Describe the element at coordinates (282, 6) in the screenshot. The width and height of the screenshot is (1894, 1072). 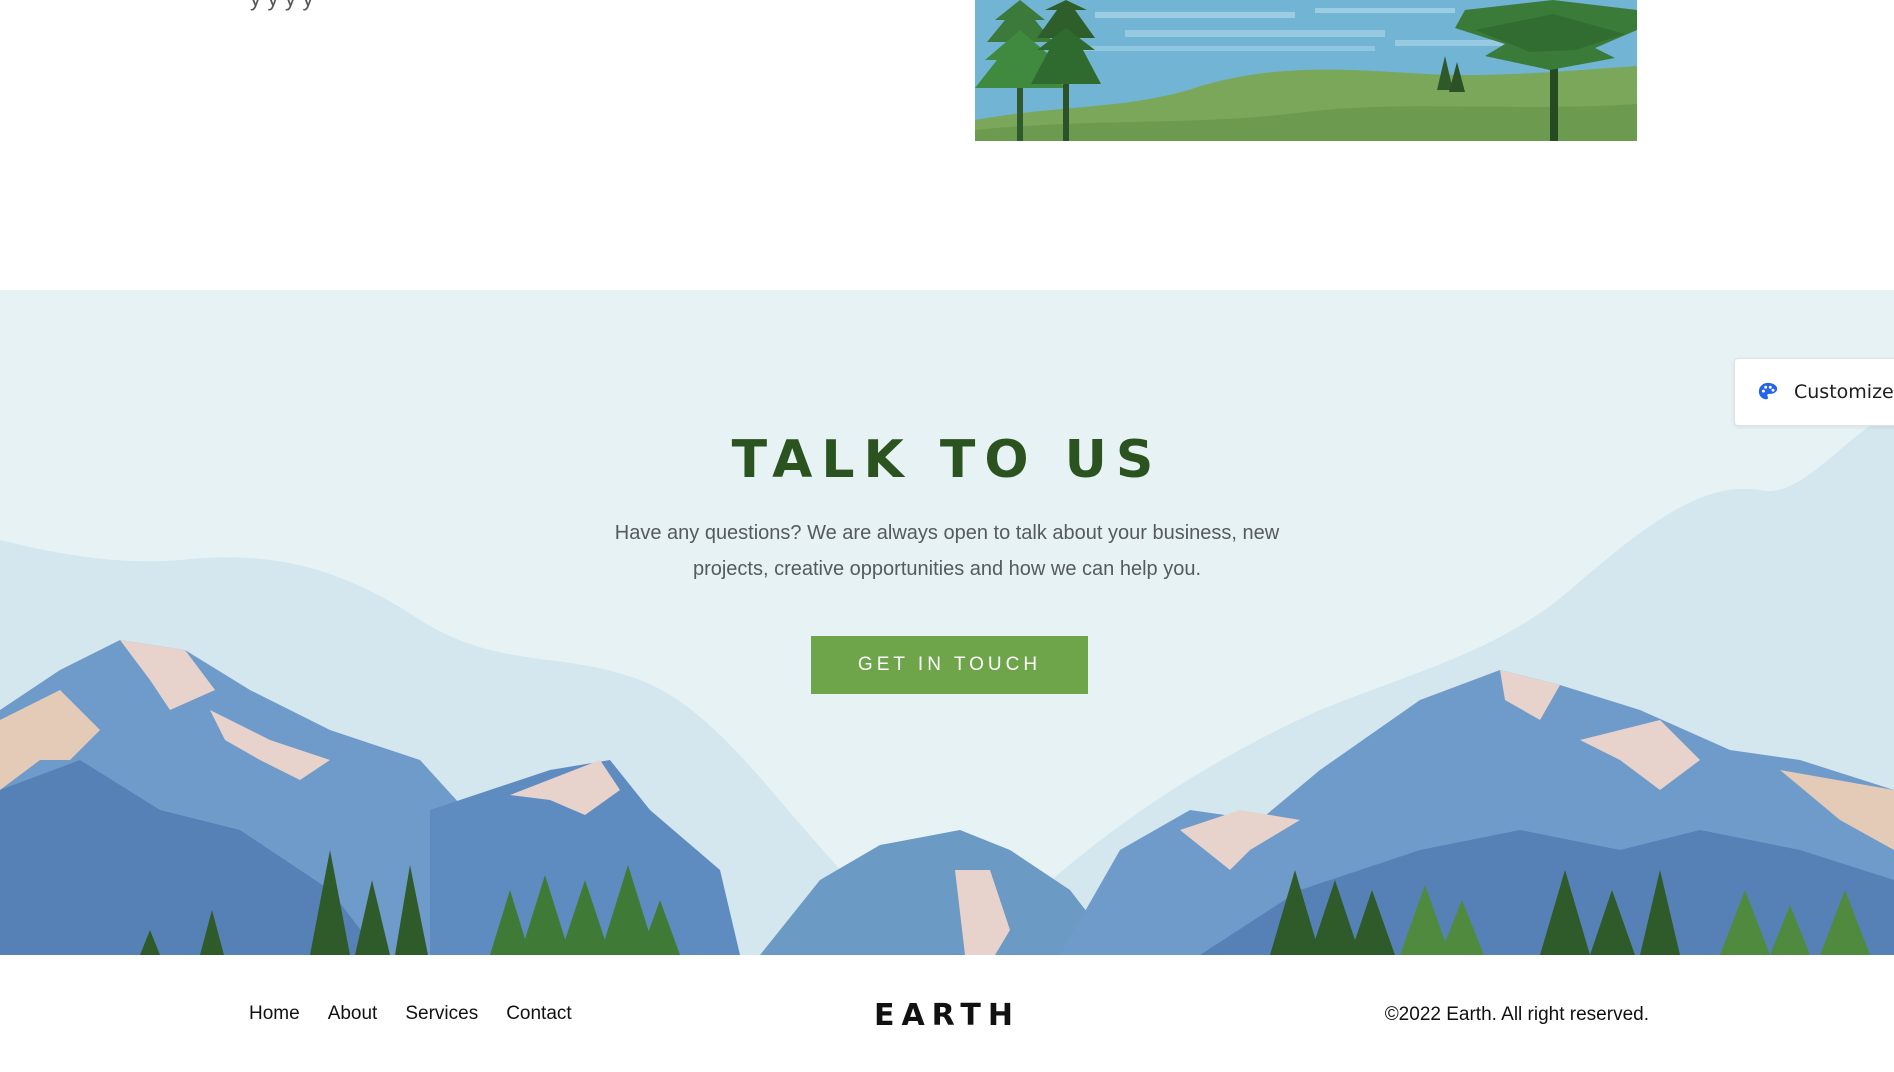
I see `body-text-fragment: y y y y` at that location.